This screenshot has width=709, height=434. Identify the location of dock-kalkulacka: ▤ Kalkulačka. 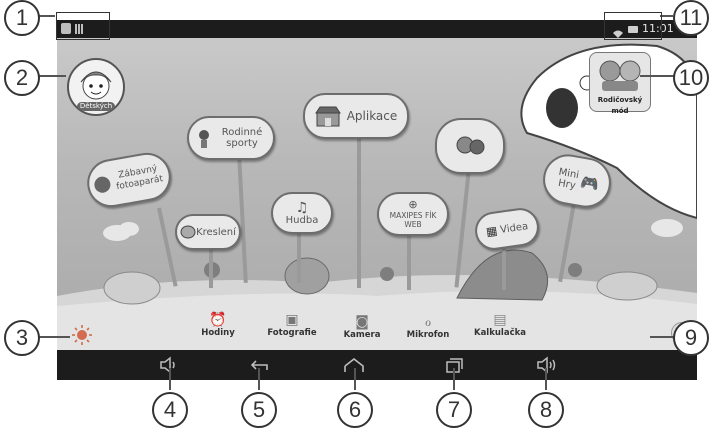
(500, 325).